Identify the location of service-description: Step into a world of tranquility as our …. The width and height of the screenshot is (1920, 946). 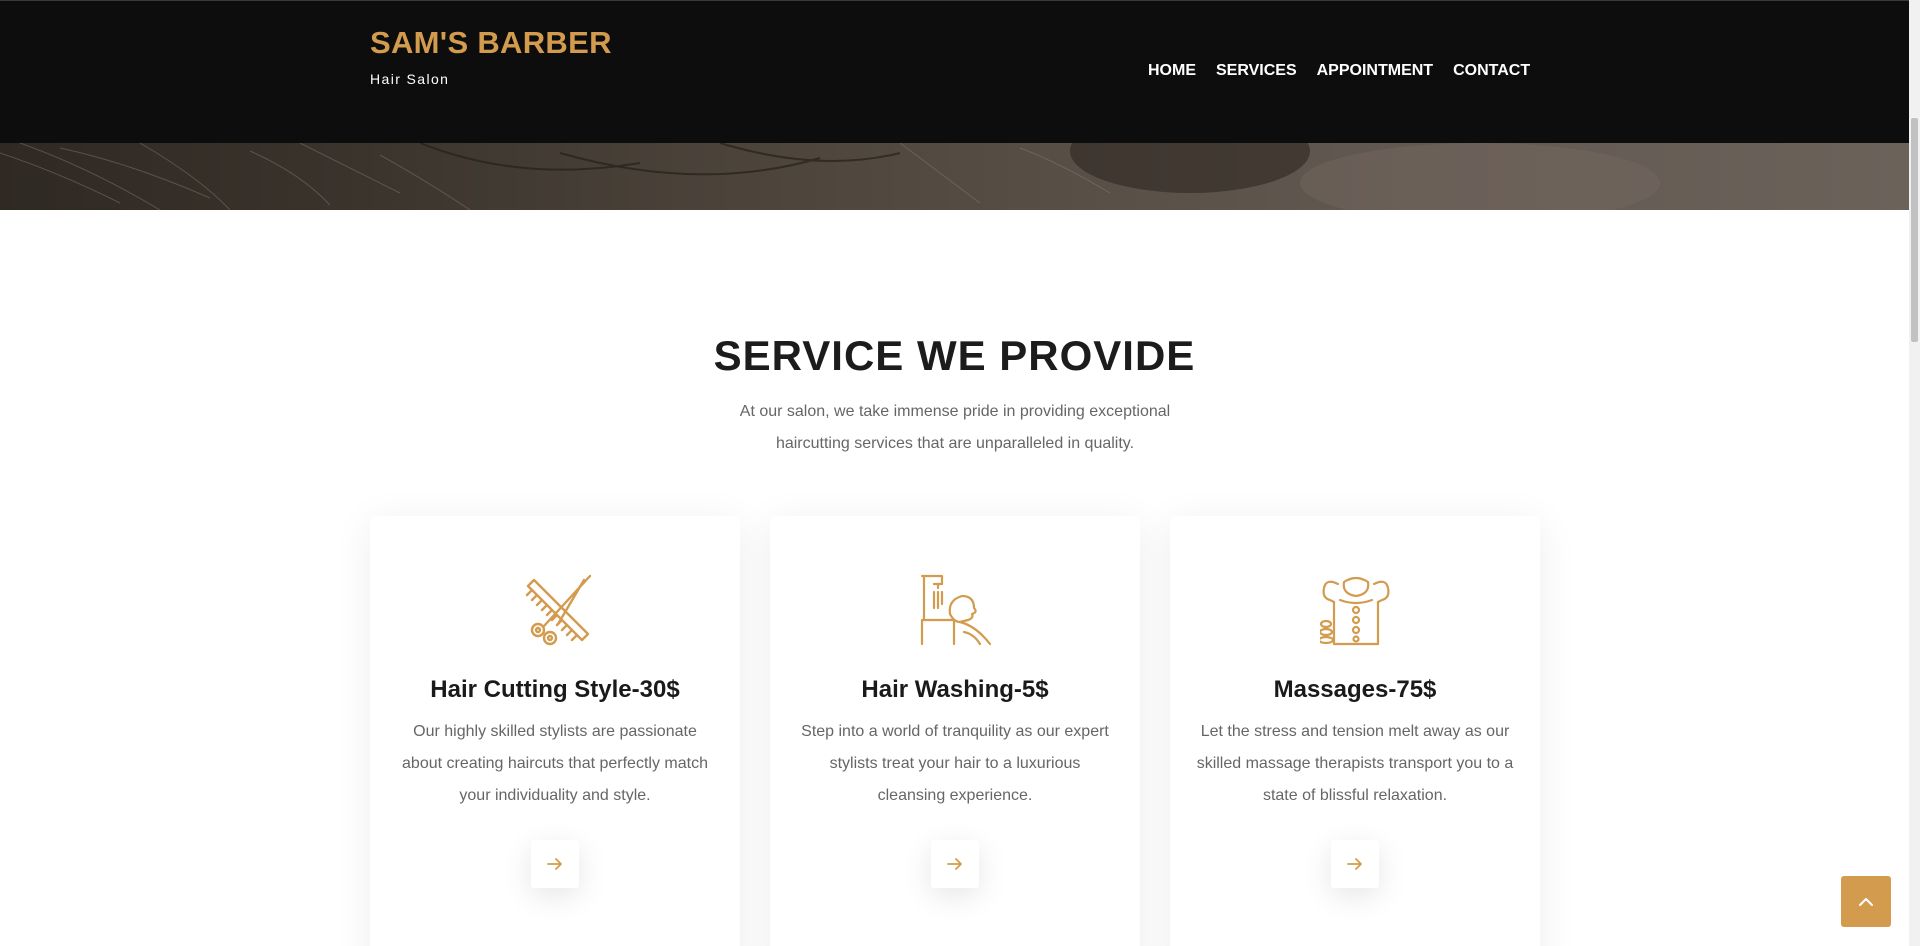
(955, 763).